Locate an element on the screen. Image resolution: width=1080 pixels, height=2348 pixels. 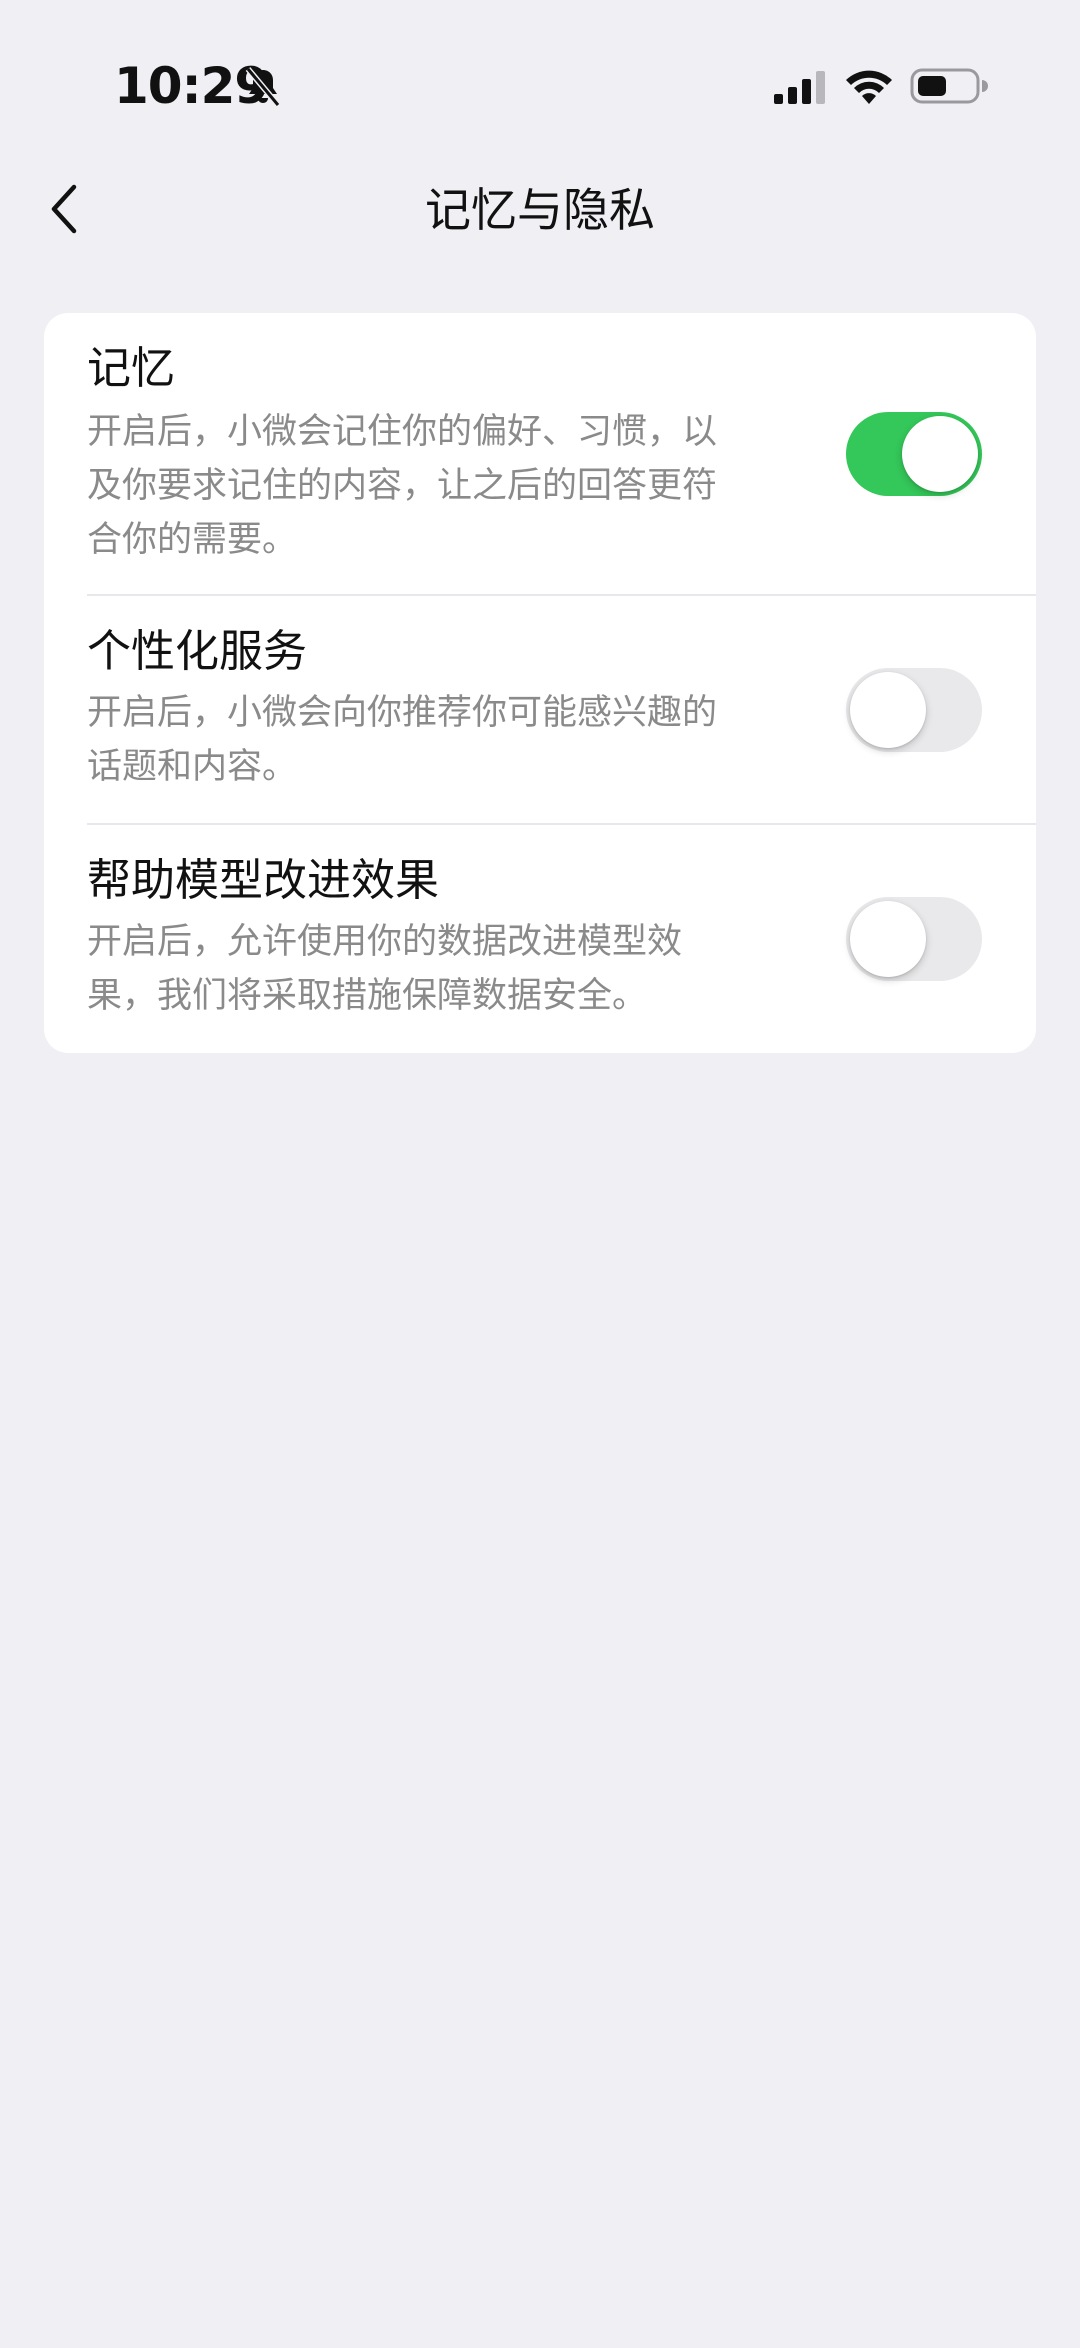
description-line: 及你要求记住的内容，让之后的回答更符 is located at coordinates (402, 486).